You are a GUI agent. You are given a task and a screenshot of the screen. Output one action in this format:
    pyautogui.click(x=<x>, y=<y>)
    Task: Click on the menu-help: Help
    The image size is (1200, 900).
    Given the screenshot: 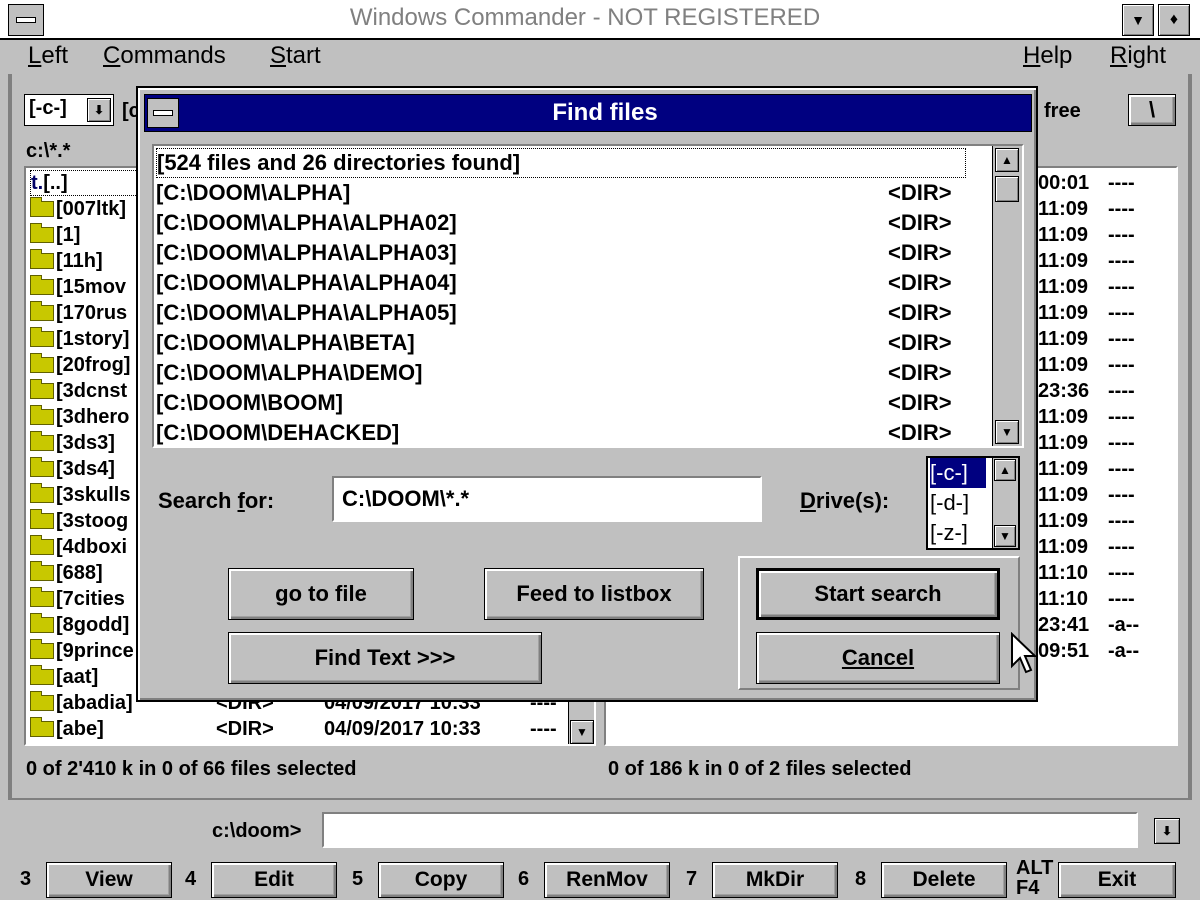 What is the action you would take?
    pyautogui.click(x=1047, y=56)
    